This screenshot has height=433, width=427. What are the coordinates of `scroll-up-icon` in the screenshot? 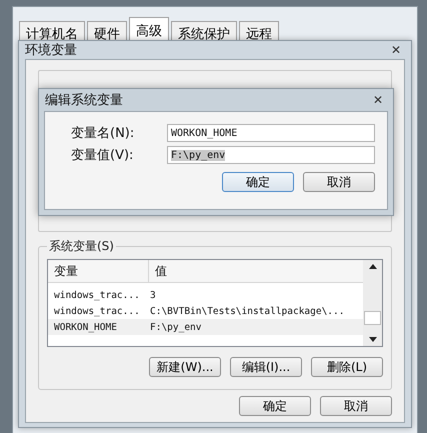 It's located at (372, 266).